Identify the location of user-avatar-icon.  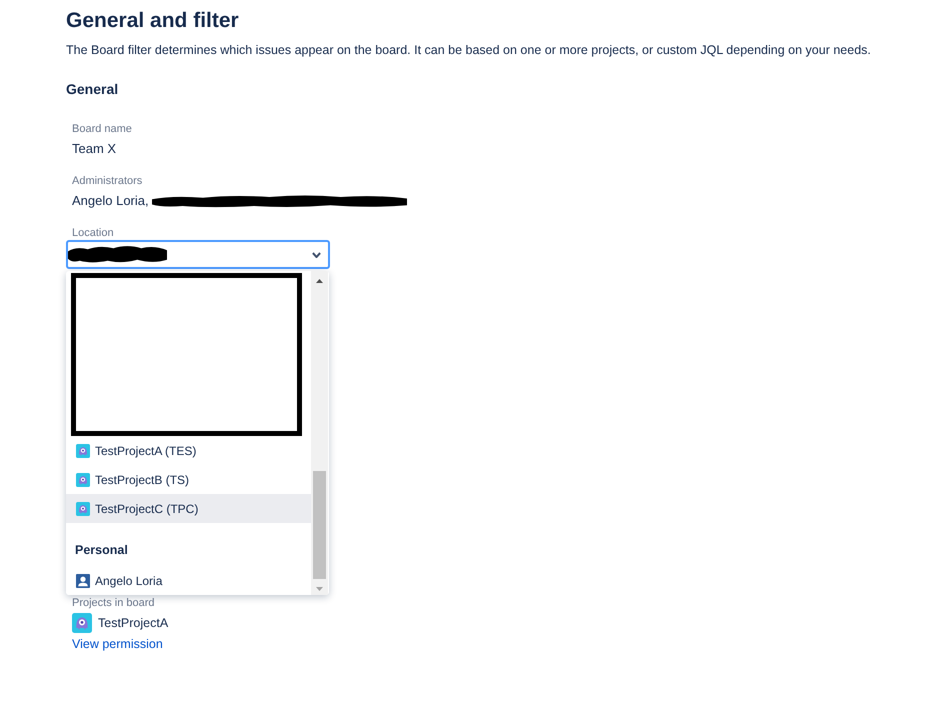
(83, 581).